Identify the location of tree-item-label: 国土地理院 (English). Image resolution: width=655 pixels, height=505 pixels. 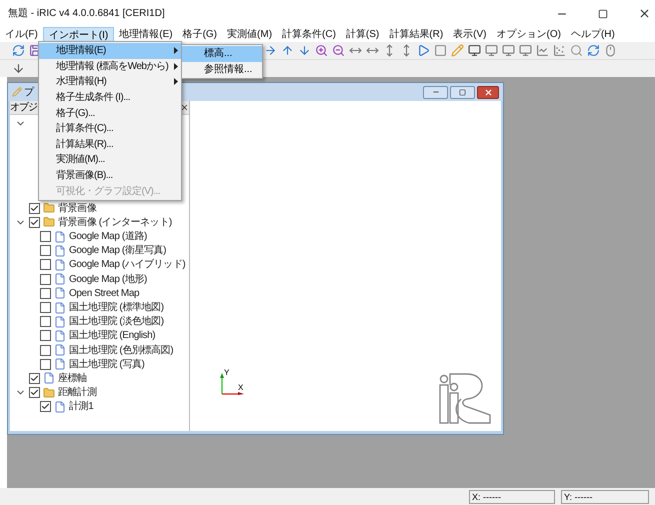
(112, 336).